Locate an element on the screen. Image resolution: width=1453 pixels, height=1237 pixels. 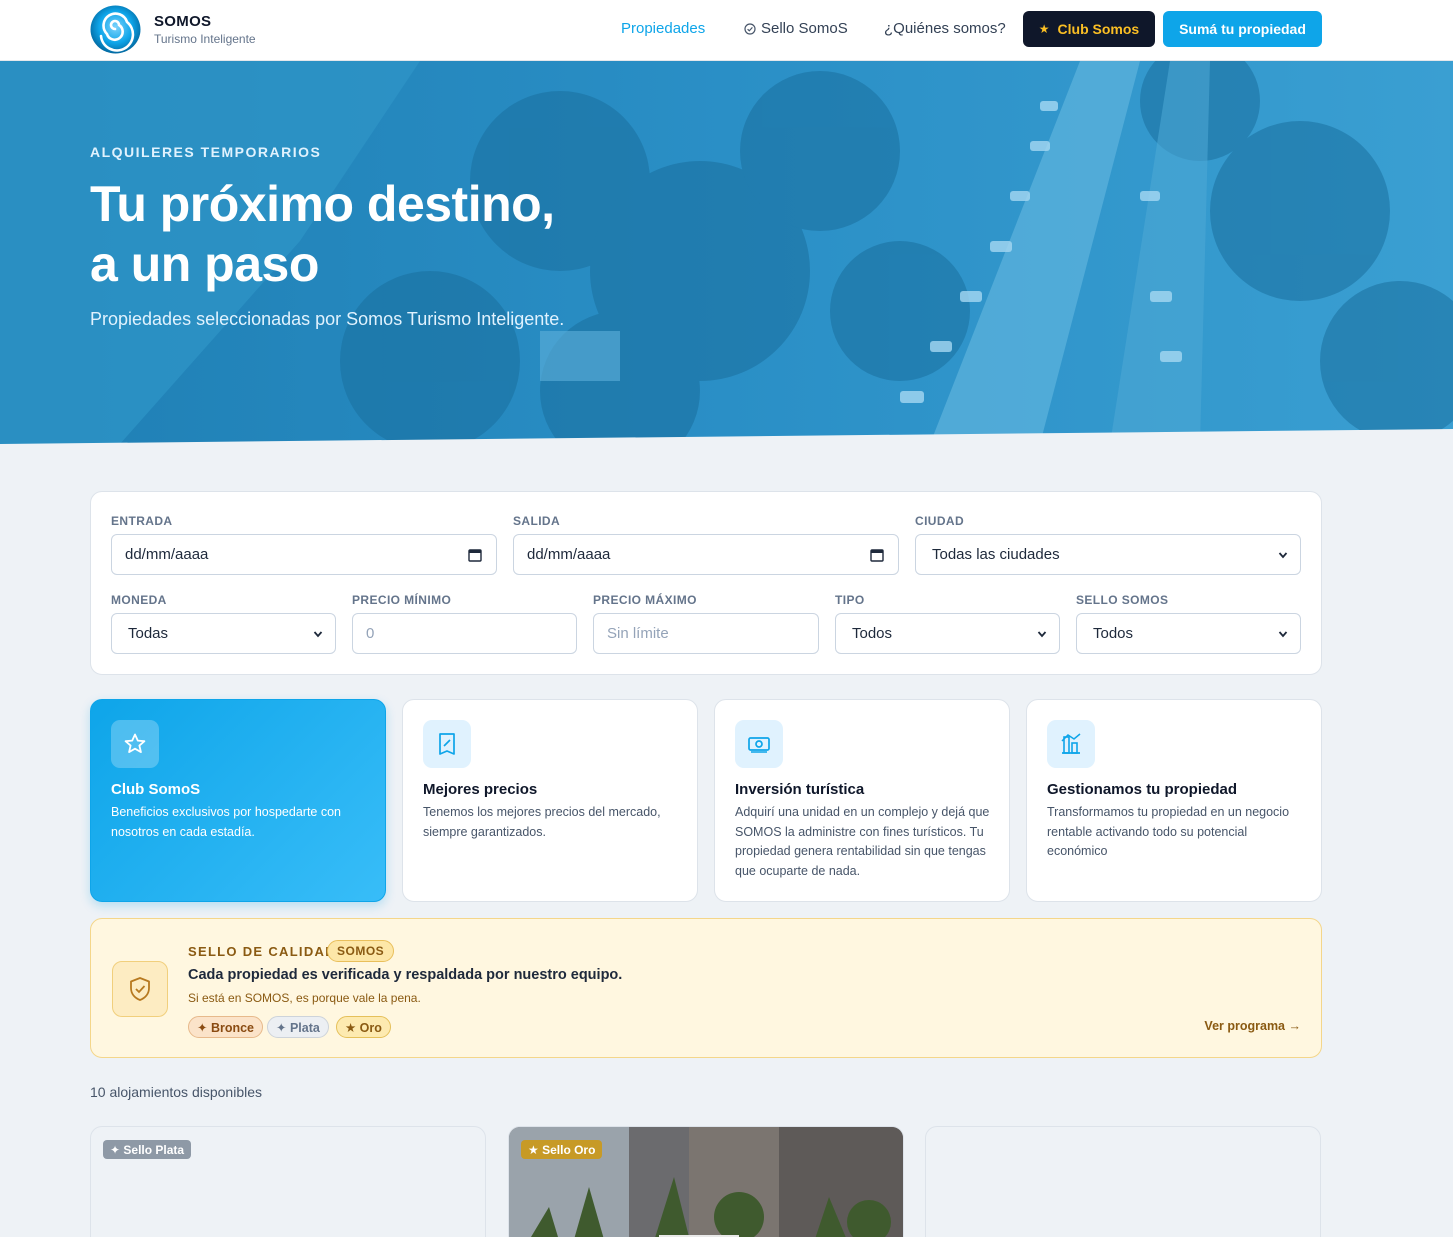
listing-card: ★ Sello Oro is located at coordinates (706, 1181).